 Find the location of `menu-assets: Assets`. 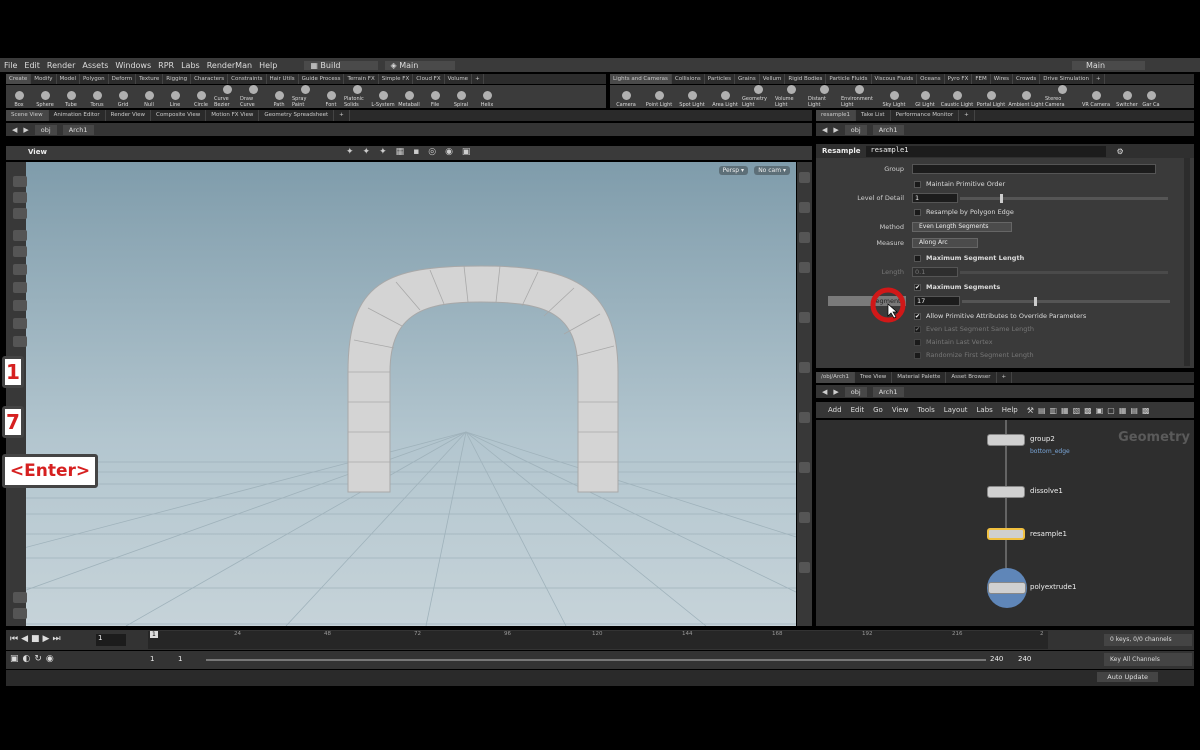

menu-assets: Assets is located at coordinates (95, 65).